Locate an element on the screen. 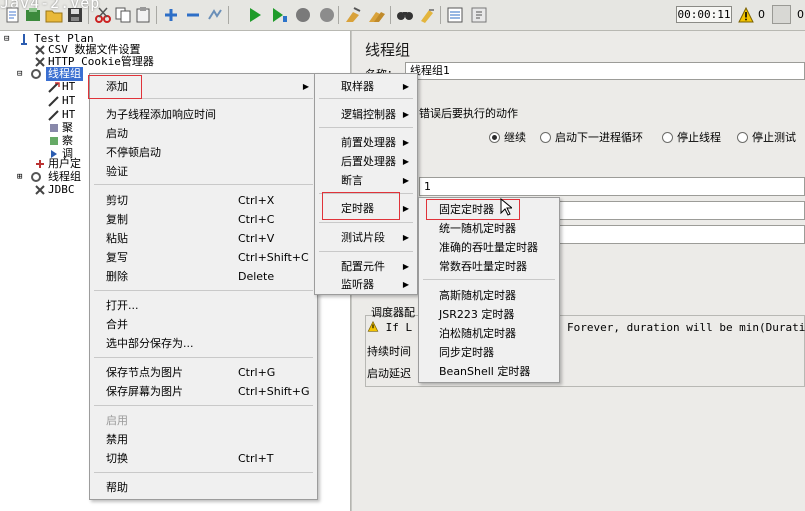  submenu-item-timer: 定时器 ▶ is located at coordinates (366, 208).